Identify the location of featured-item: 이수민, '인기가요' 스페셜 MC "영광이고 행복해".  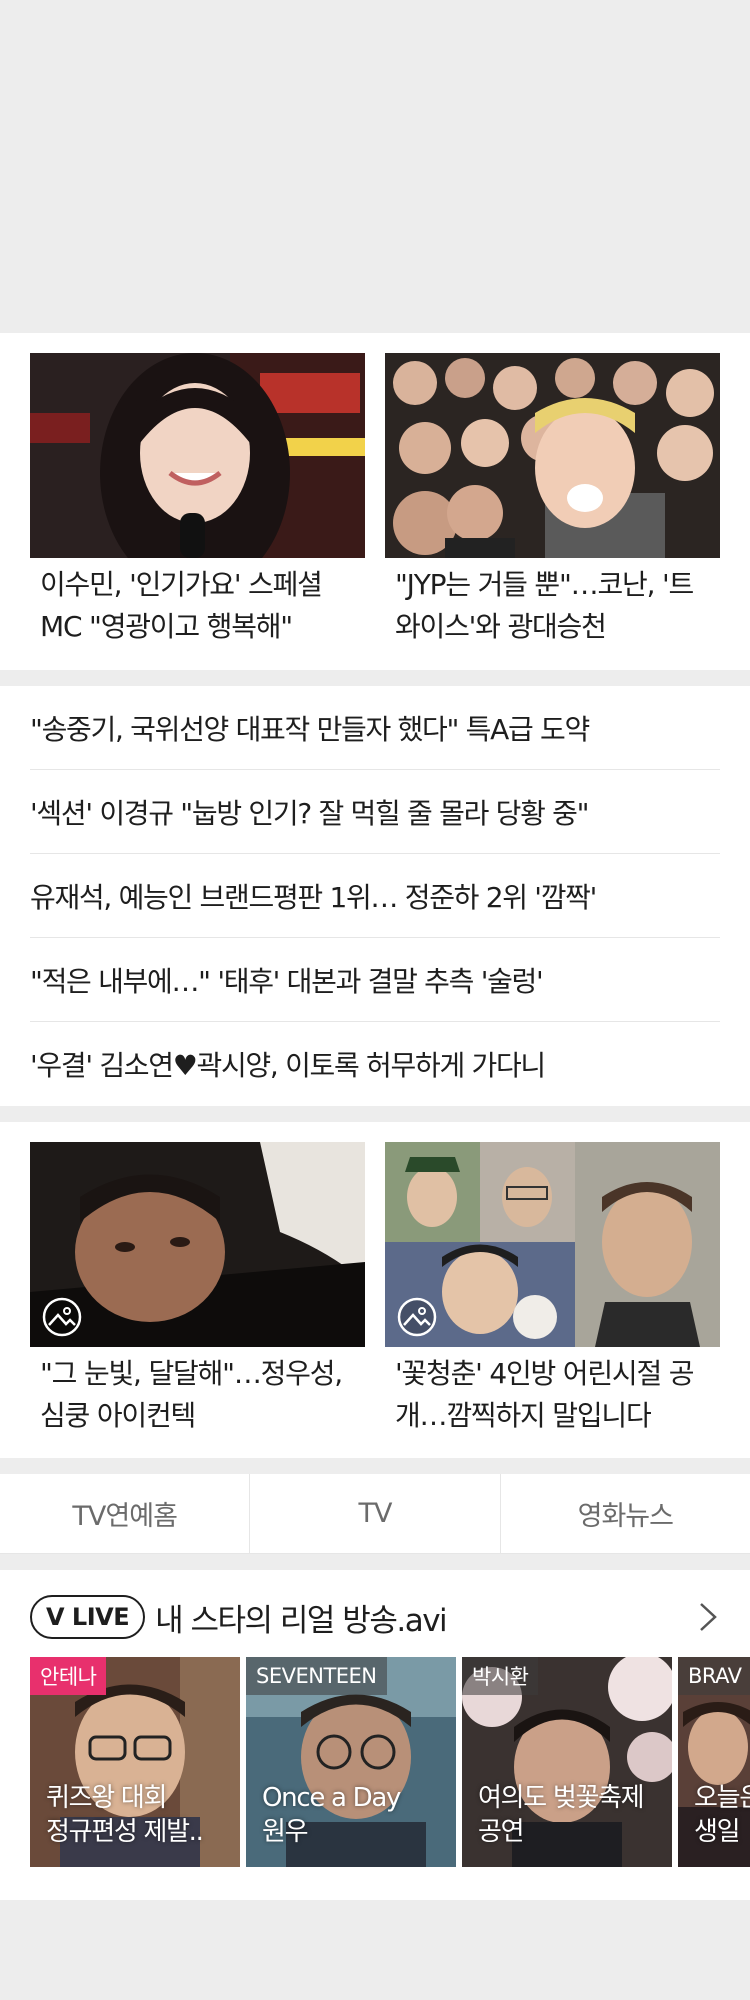
(197, 510).